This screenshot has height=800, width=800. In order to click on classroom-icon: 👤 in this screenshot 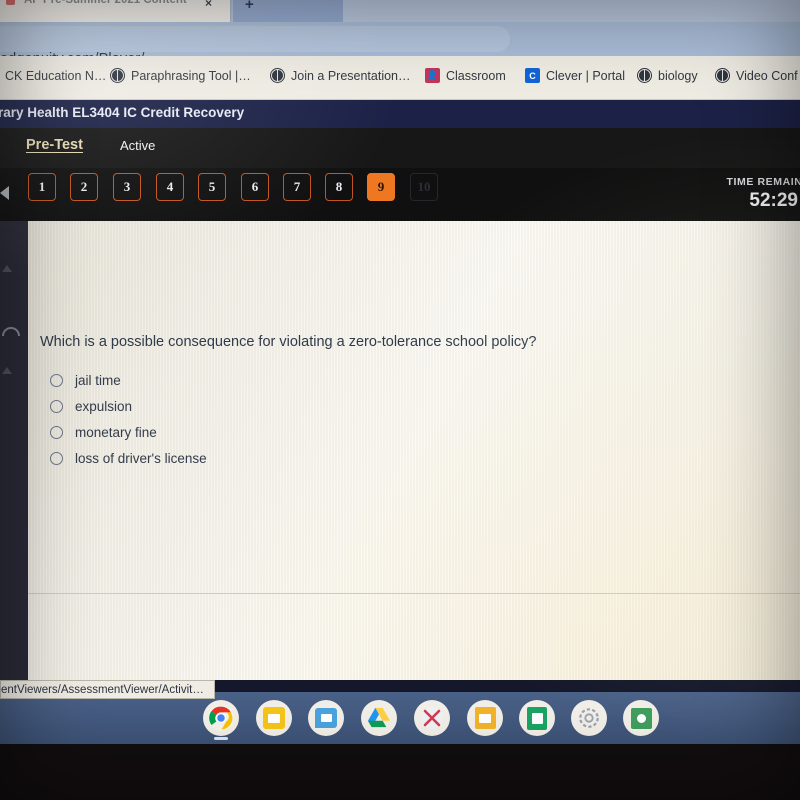, I will do `click(432, 75)`.